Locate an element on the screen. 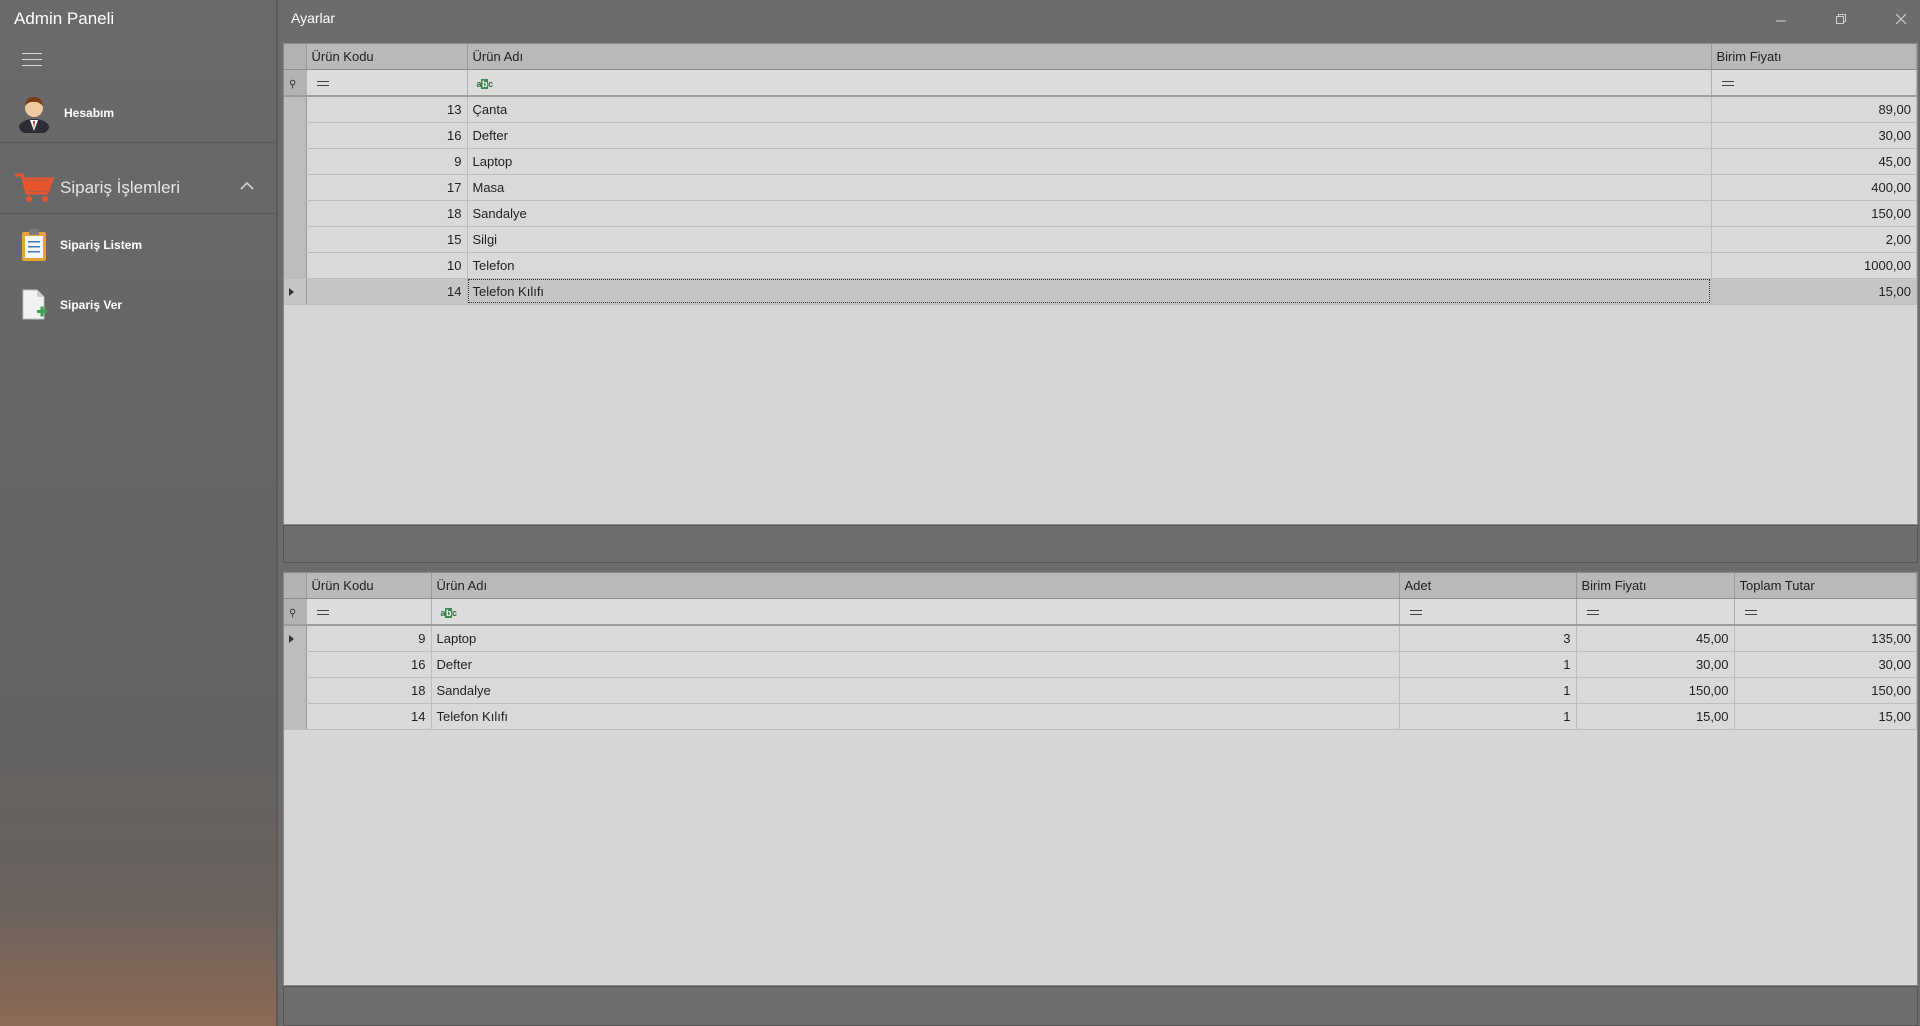 Image resolution: width=1920 pixels, height=1026 pixels. sidebar-item-siparis-listem: Sipariş Listem is located at coordinates (138, 245).